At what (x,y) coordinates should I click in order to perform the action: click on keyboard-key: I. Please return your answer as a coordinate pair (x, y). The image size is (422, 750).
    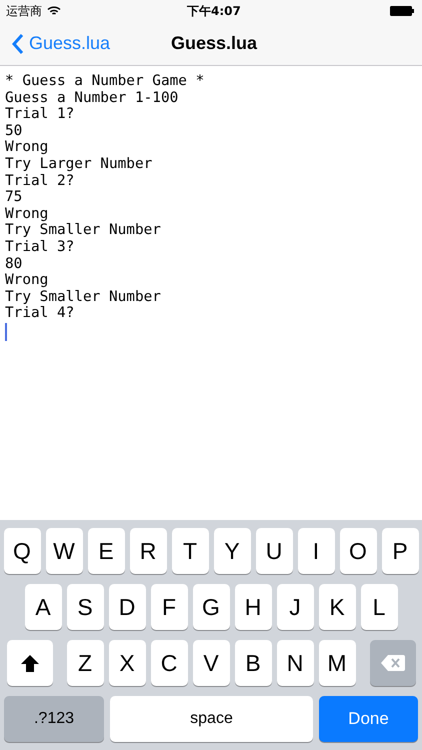
    Looking at the image, I should click on (316, 551).